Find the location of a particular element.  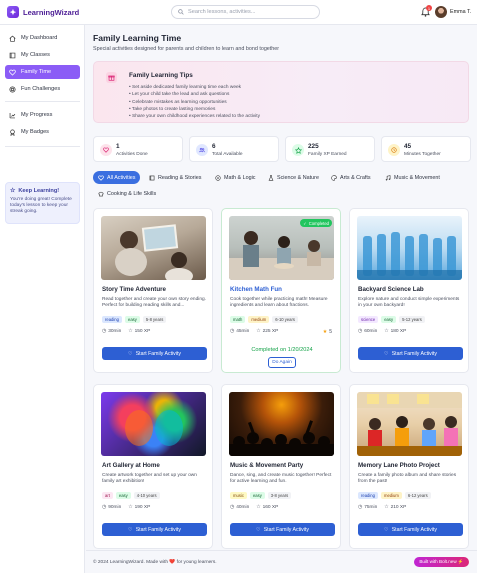

activity-duration: 60min is located at coordinates (371, 331).